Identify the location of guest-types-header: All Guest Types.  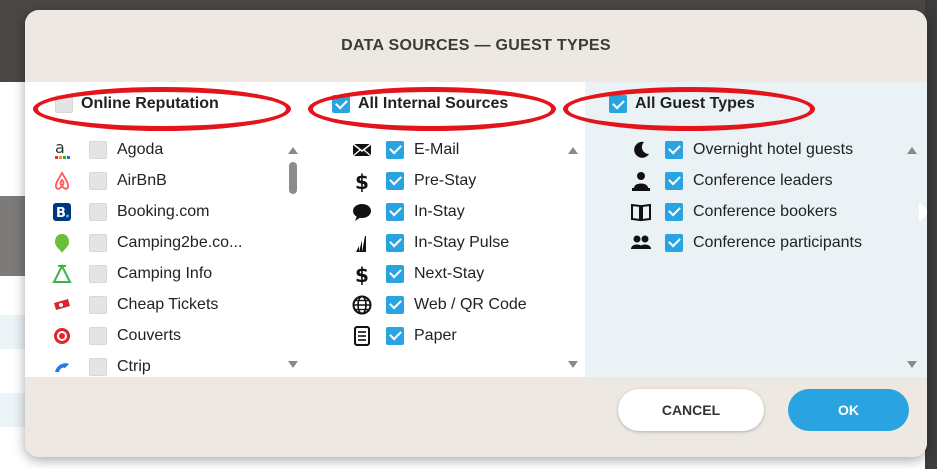
(670, 104).